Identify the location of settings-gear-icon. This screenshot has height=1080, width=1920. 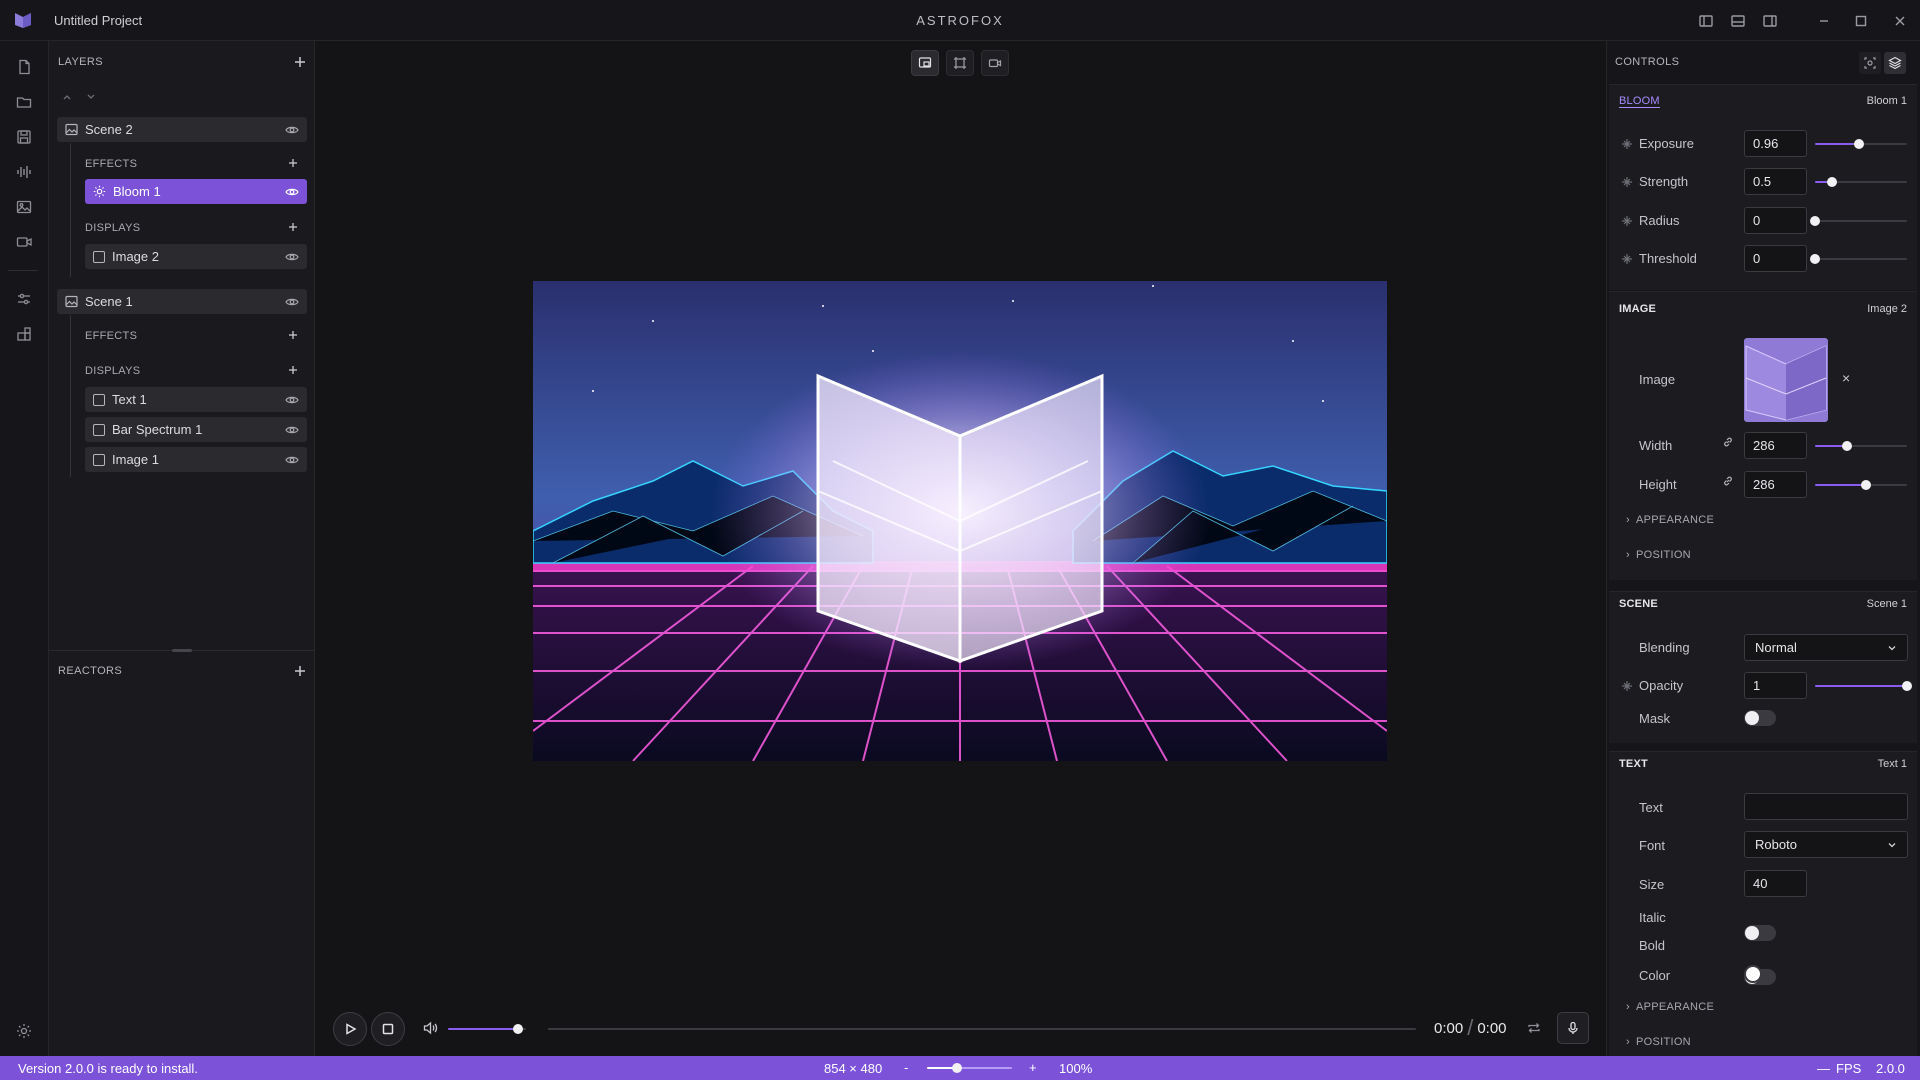
(24, 1031).